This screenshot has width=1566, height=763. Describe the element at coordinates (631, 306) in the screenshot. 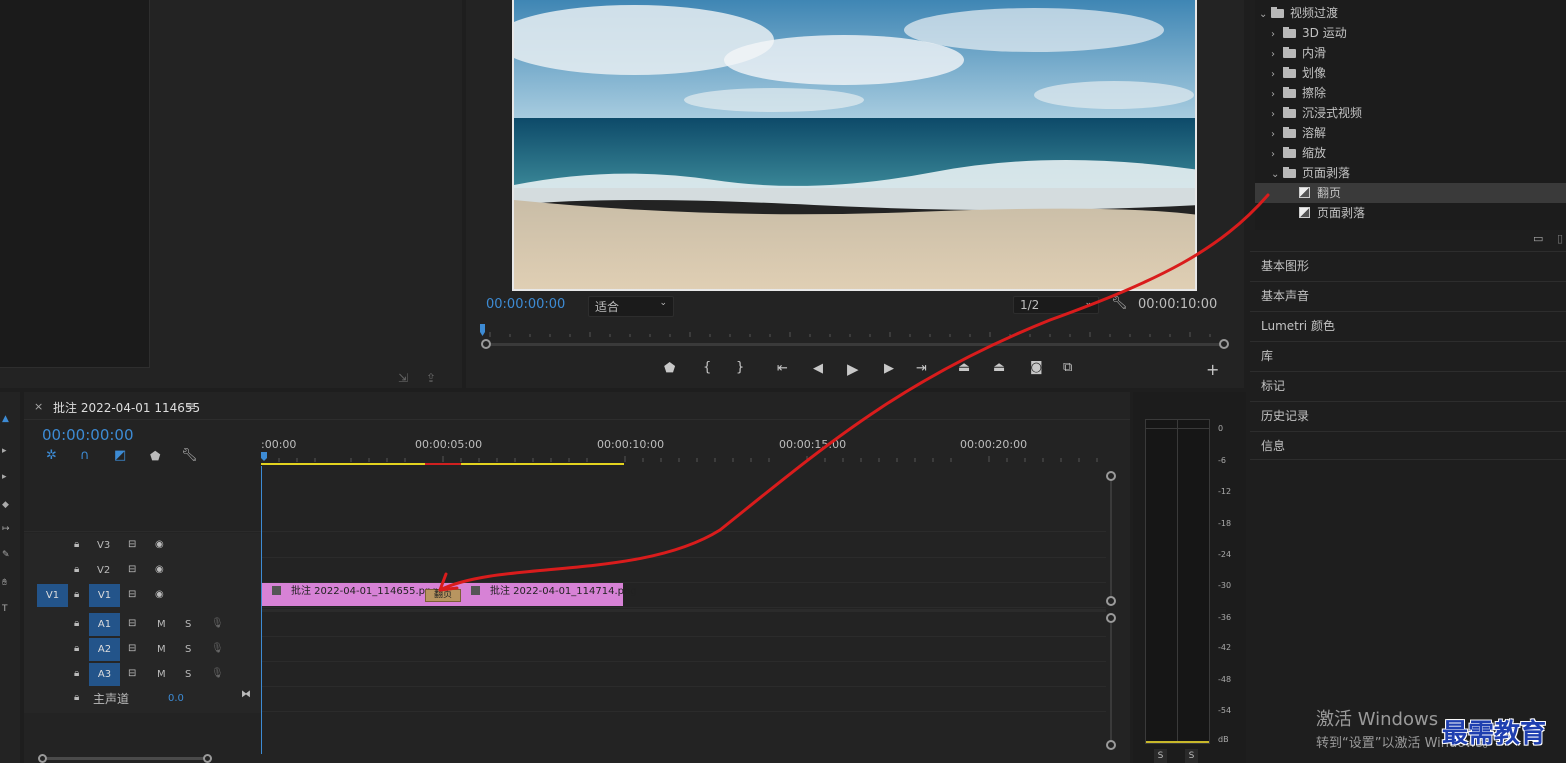

I see `fit-dropdown: 适合 ⌄` at that location.